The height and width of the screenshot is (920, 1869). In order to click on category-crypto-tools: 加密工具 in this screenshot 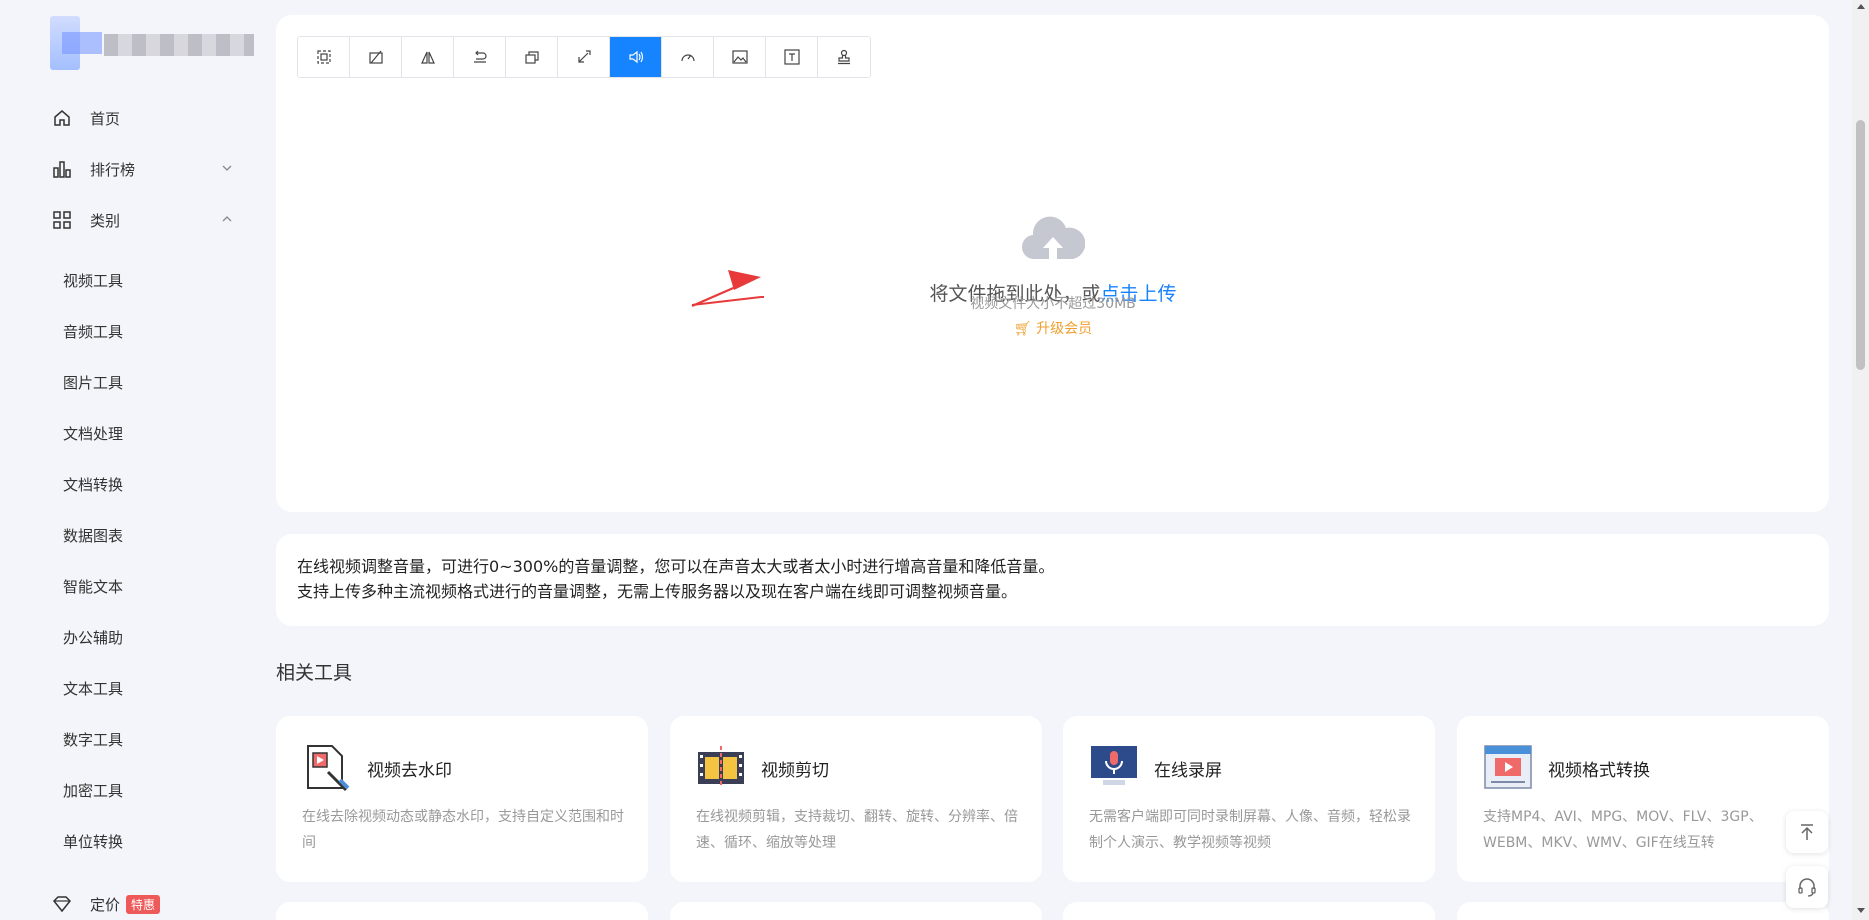, I will do `click(93, 790)`.